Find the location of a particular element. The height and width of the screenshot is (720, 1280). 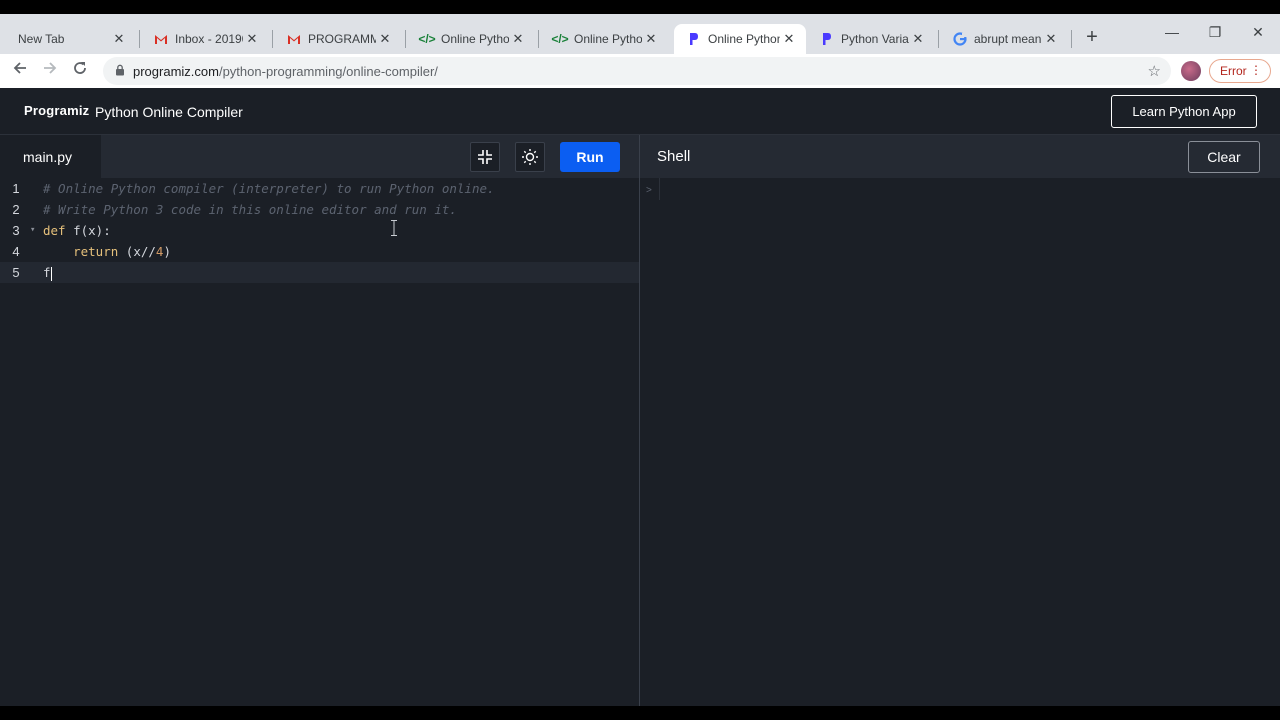

shell-gutter is located at coordinates (659, 189).